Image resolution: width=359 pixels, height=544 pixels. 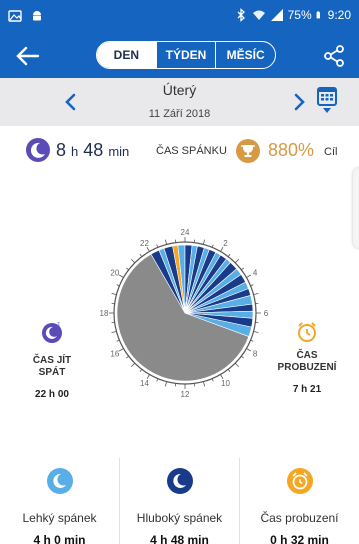 I want to click on alarm-clock-icon, so click(x=299, y=481).